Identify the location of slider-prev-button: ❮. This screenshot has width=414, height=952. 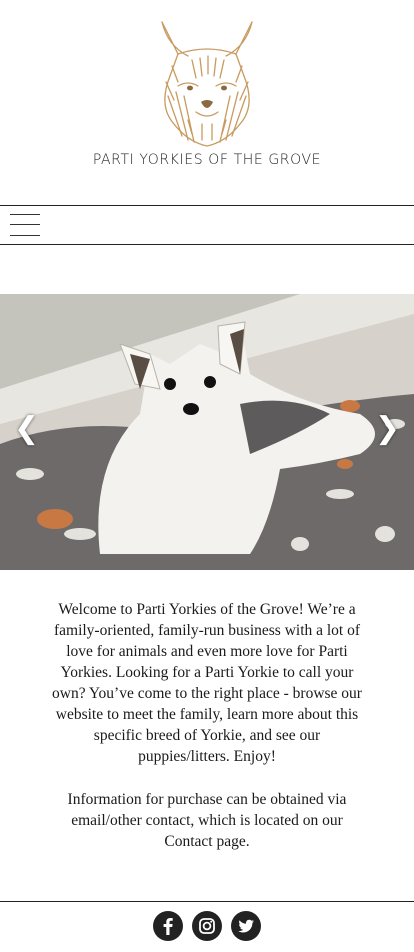
(26, 429).